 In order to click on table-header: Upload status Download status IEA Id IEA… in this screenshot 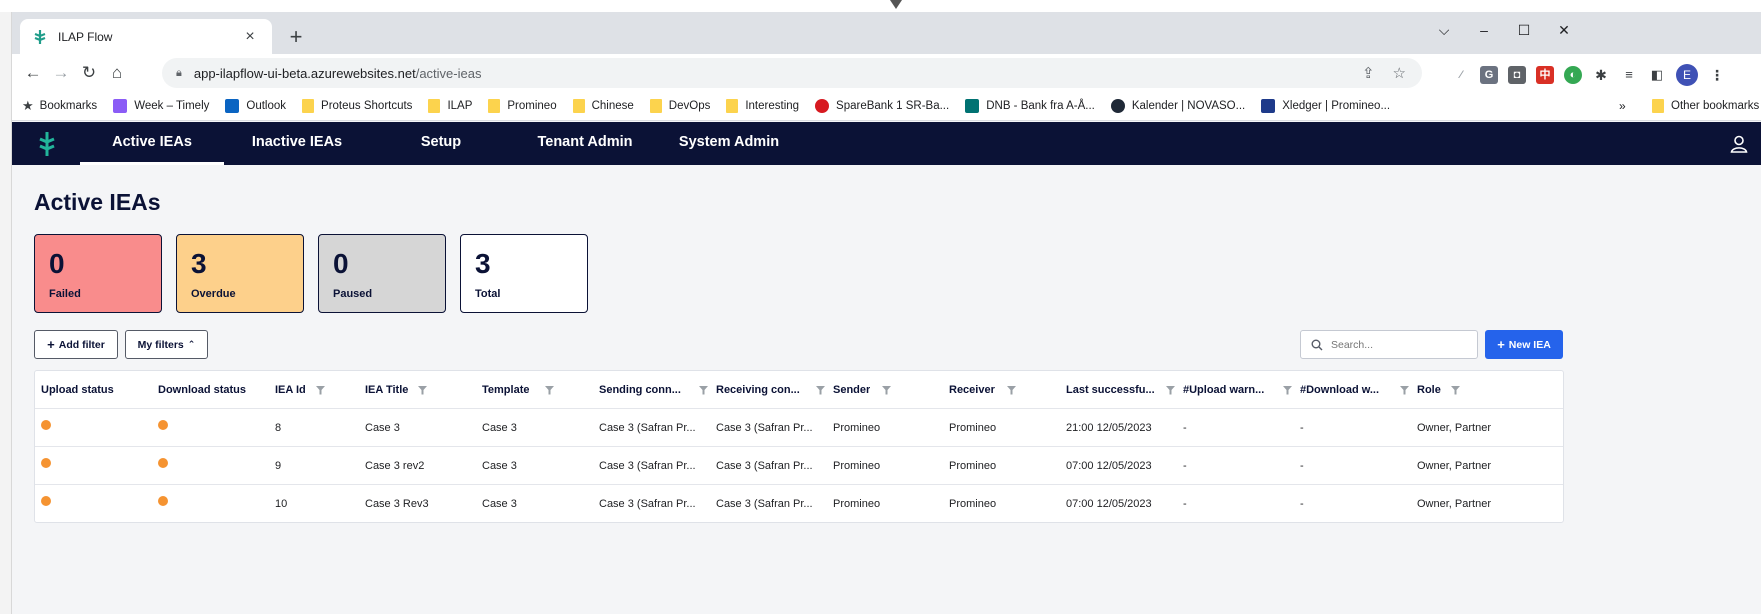, I will do `click(799, 390)`.